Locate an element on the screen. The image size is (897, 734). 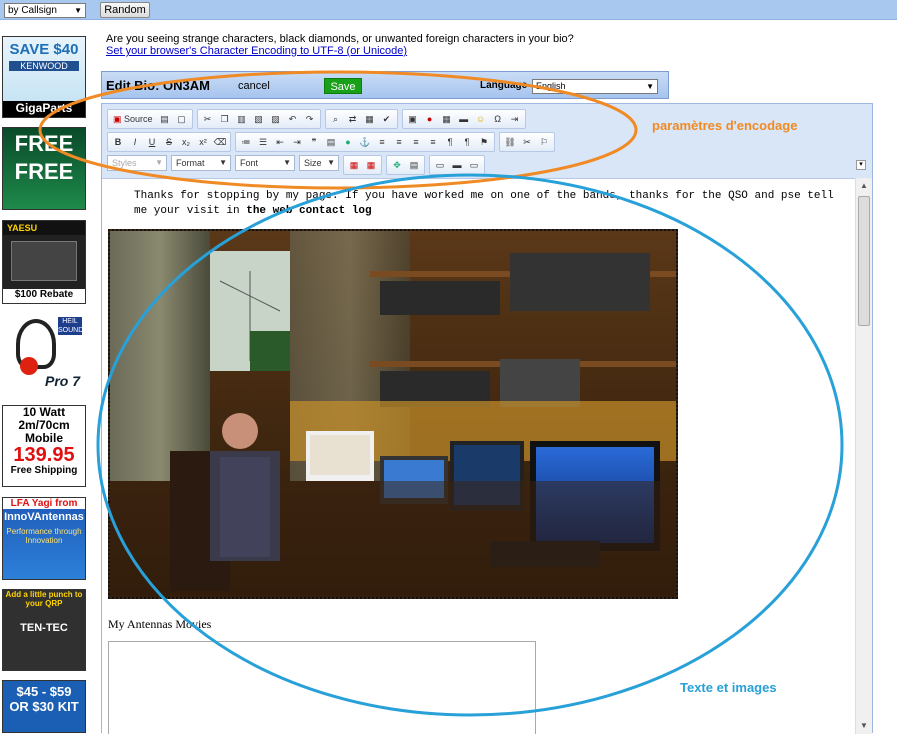
ad-tentec-brand: TEN-TEC is located at coordinates (44, 628).